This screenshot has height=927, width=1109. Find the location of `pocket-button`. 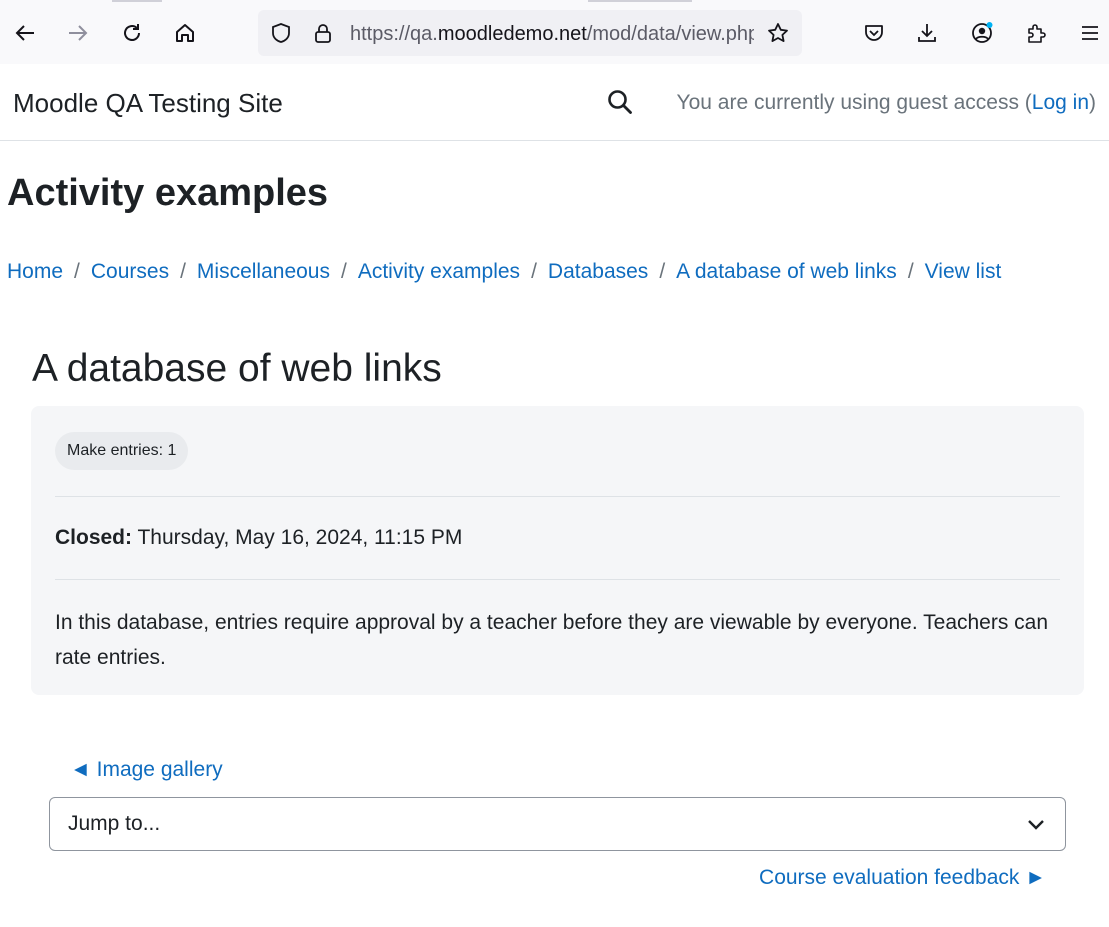

pocket-button is located at coordinates (874, 33).